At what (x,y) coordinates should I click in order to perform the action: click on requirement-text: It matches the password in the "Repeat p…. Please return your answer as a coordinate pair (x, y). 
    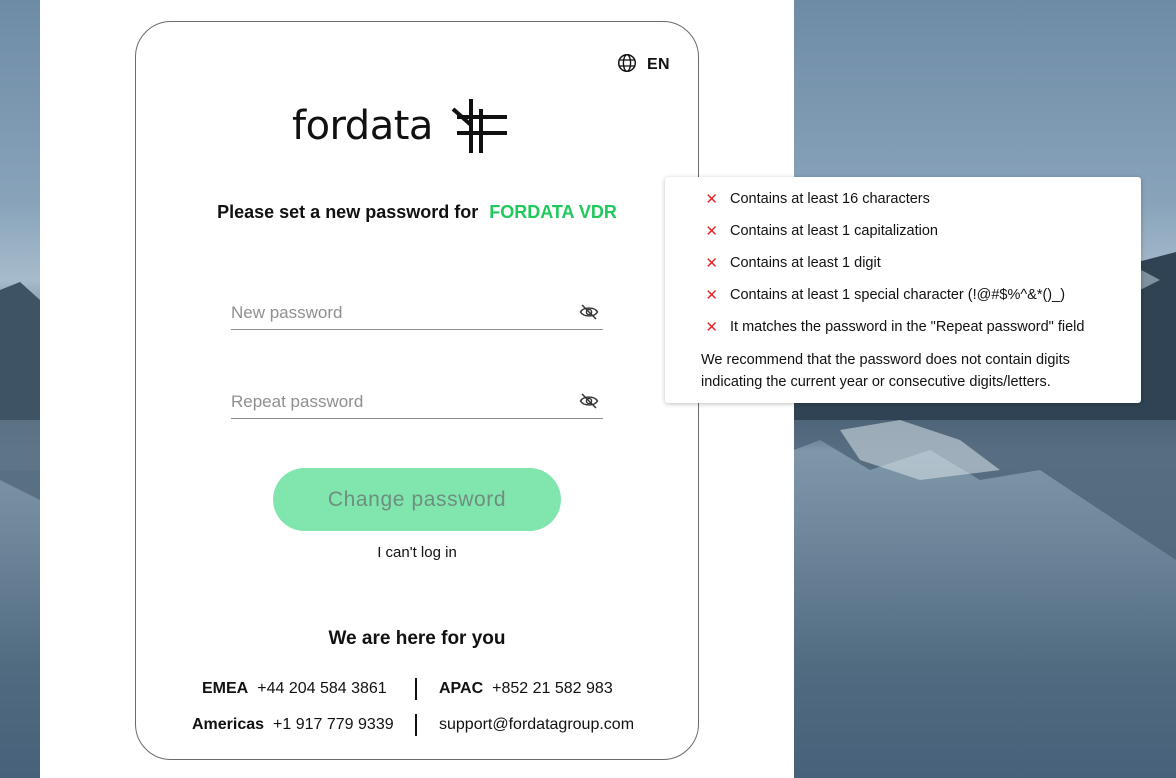
    Looking at the image, I should click on (907, 327).